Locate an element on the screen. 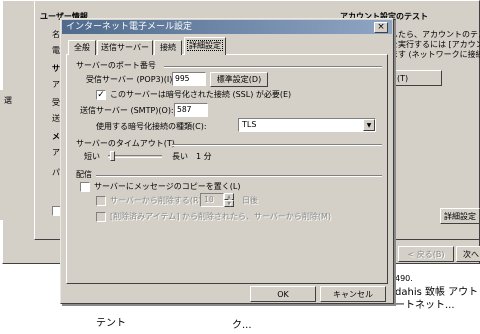 This screenshot has height=334, width=480. timeout-separator is located at coordinates (277, 145).